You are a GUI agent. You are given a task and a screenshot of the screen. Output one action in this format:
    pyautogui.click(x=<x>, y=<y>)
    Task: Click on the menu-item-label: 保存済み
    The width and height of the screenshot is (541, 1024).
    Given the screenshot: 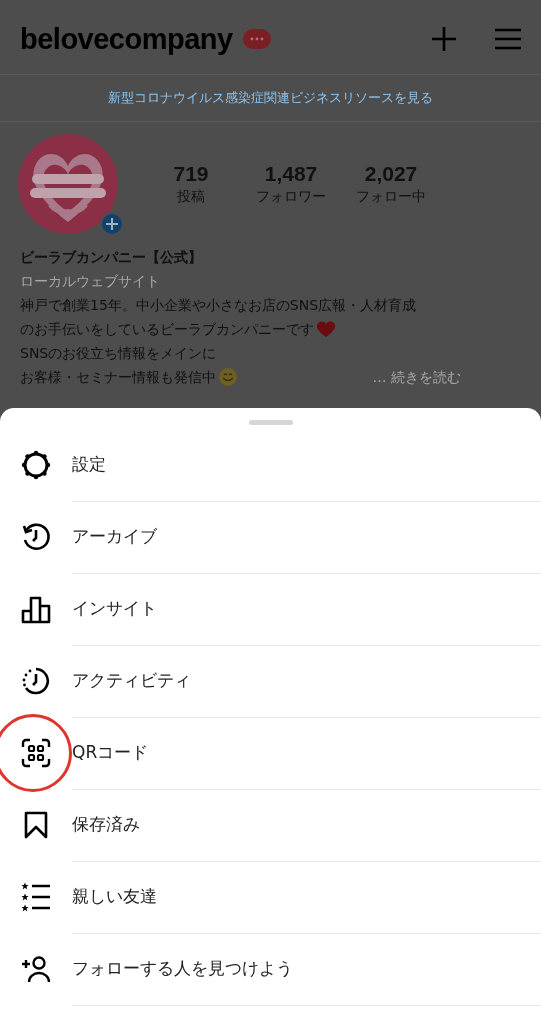 What is the action you would take?
    pyautogui.click(x=306, y=825)
    